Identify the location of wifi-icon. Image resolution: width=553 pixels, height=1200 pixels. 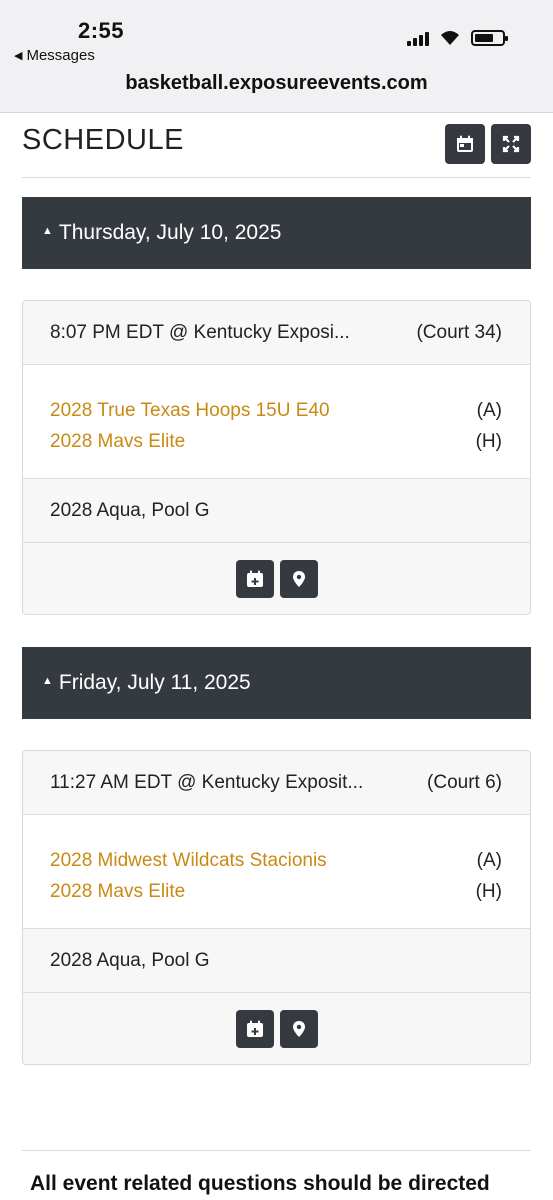
(450, 38).